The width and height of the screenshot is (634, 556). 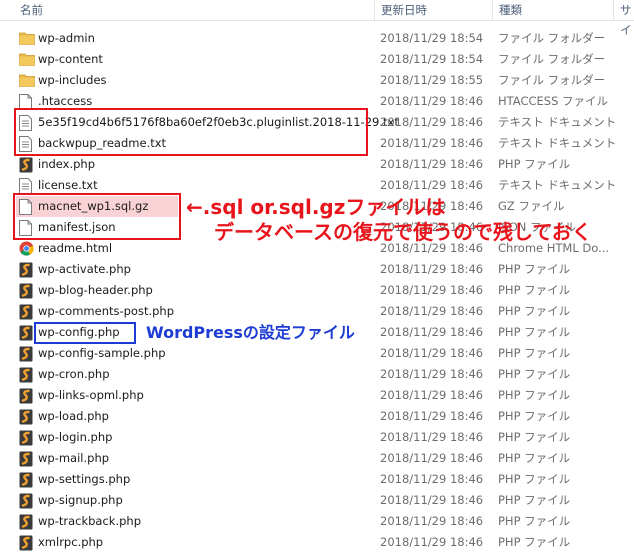 I want to click on file-type: HTACCESS ファイル, so click(x=553, y=101).